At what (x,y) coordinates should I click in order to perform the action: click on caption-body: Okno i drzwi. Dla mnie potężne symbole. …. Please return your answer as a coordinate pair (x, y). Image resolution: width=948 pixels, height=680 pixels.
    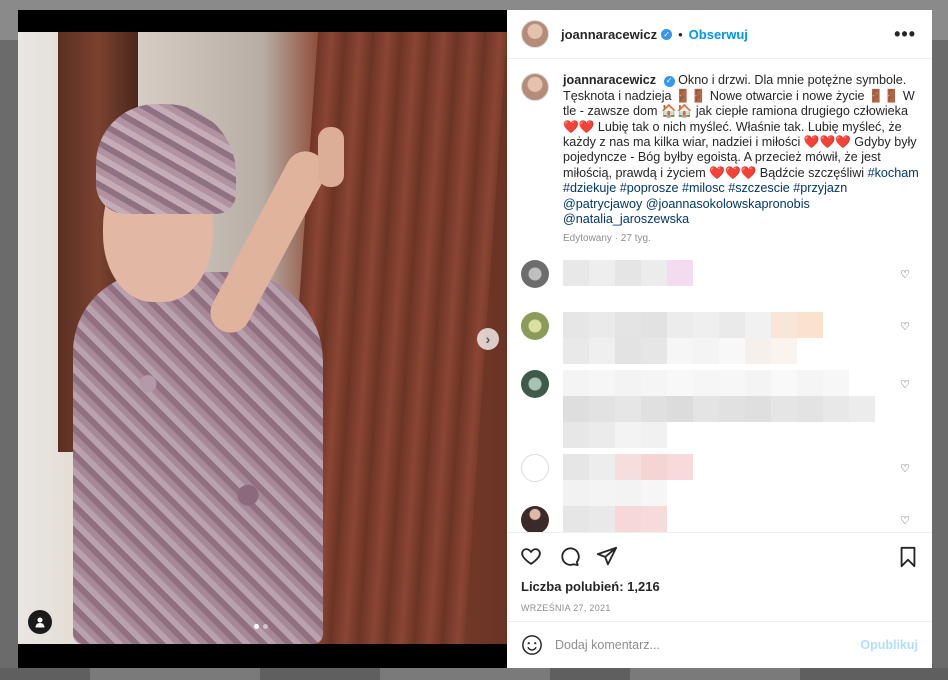
    Looking at the image, I should click on (740, 126).